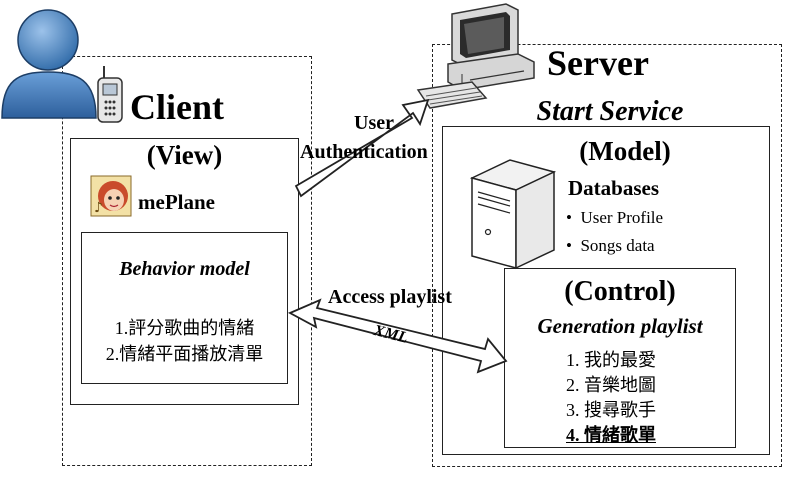 The image size is (791, 483). Describe the element at coordinates (176, 202) in the screenshot. I see `app-name: mePlane` at that location.